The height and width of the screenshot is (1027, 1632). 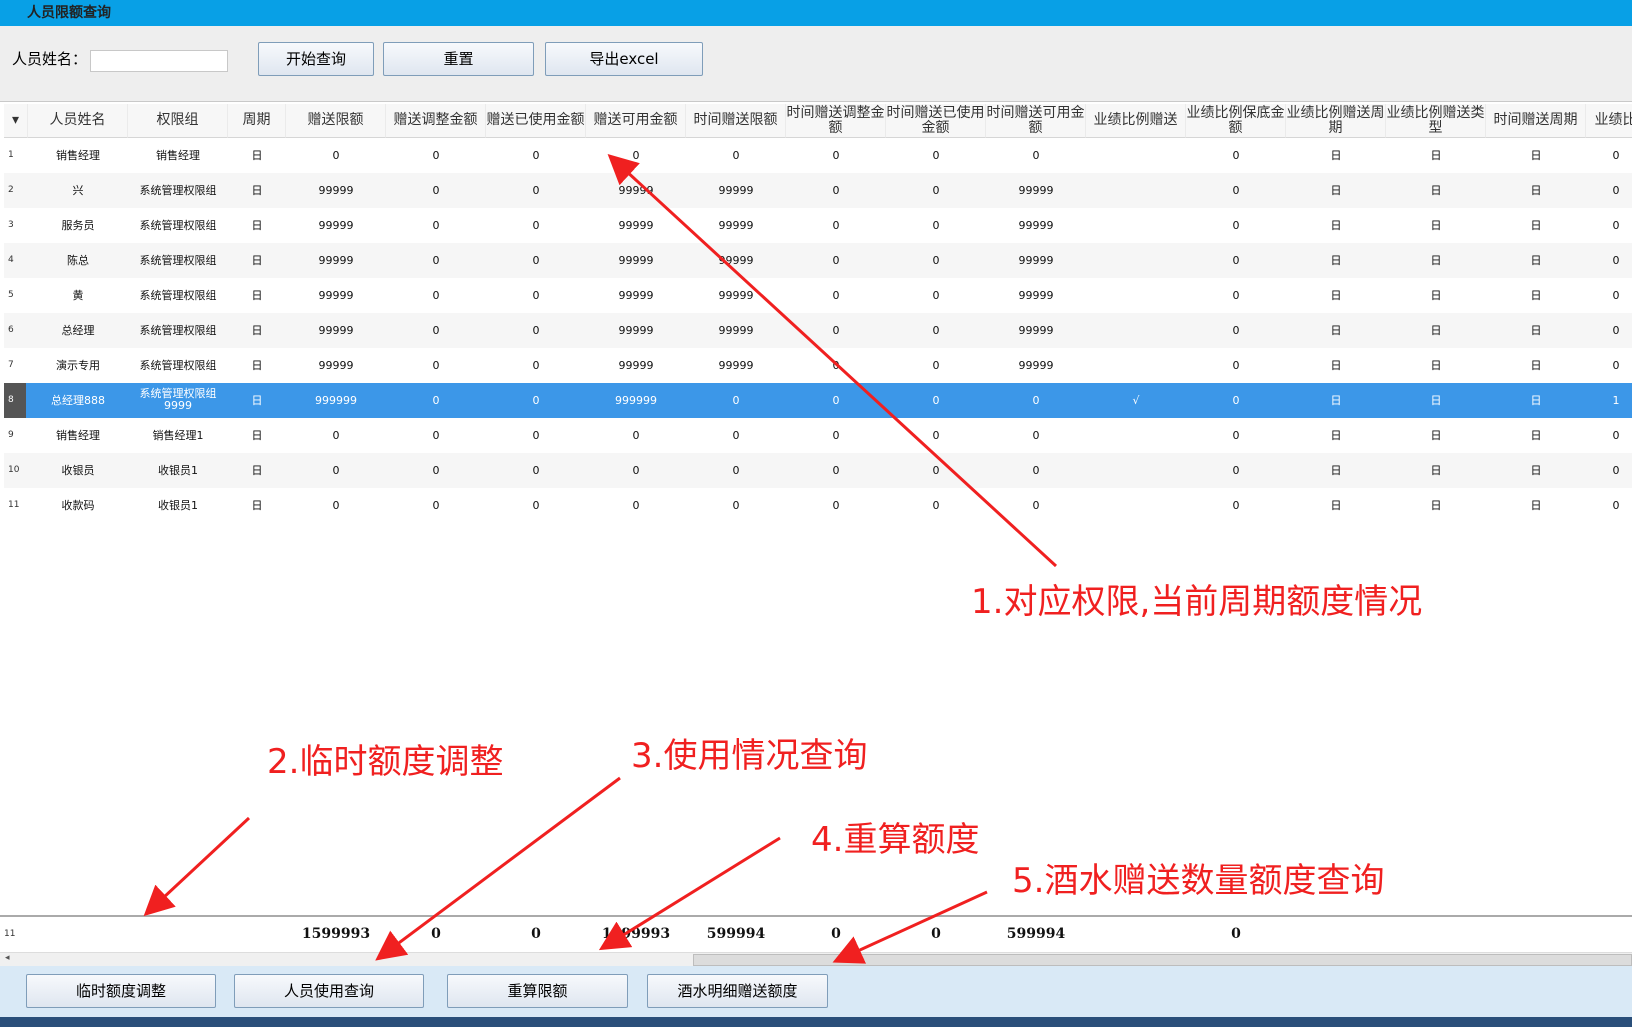 I want to click on annotation-4: 4.重算额度, so click(x=895, y=840).